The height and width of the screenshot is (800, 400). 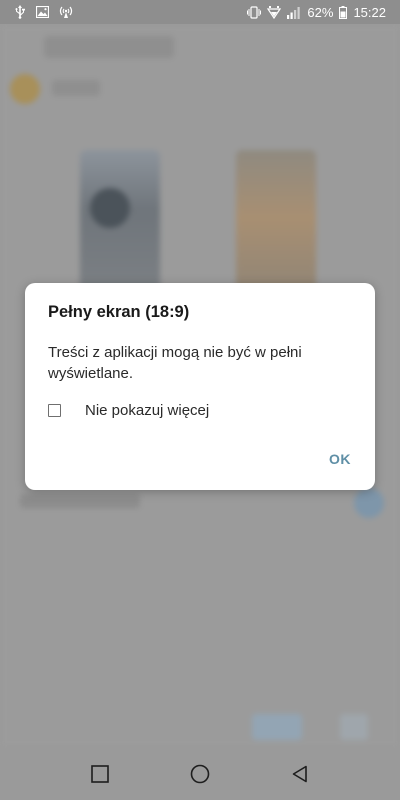 What do you see at coordinates (369, 12) in the screenshot?
I see `clock: 15:22` at bounding box center [369, 12].